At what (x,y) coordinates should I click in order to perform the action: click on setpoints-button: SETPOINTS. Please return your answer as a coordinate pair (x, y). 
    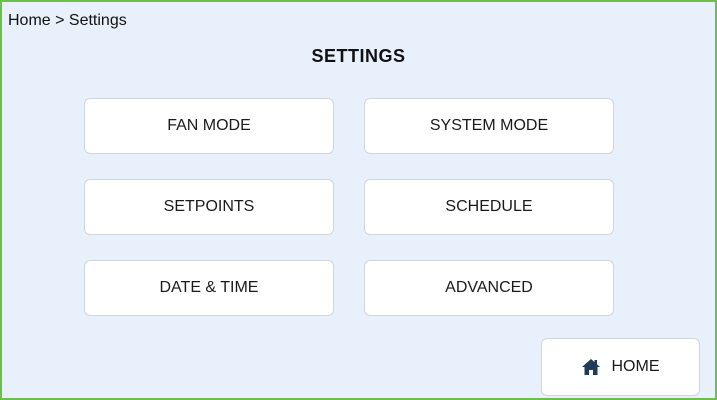
    Looking at the image, I should click on (209, 207).